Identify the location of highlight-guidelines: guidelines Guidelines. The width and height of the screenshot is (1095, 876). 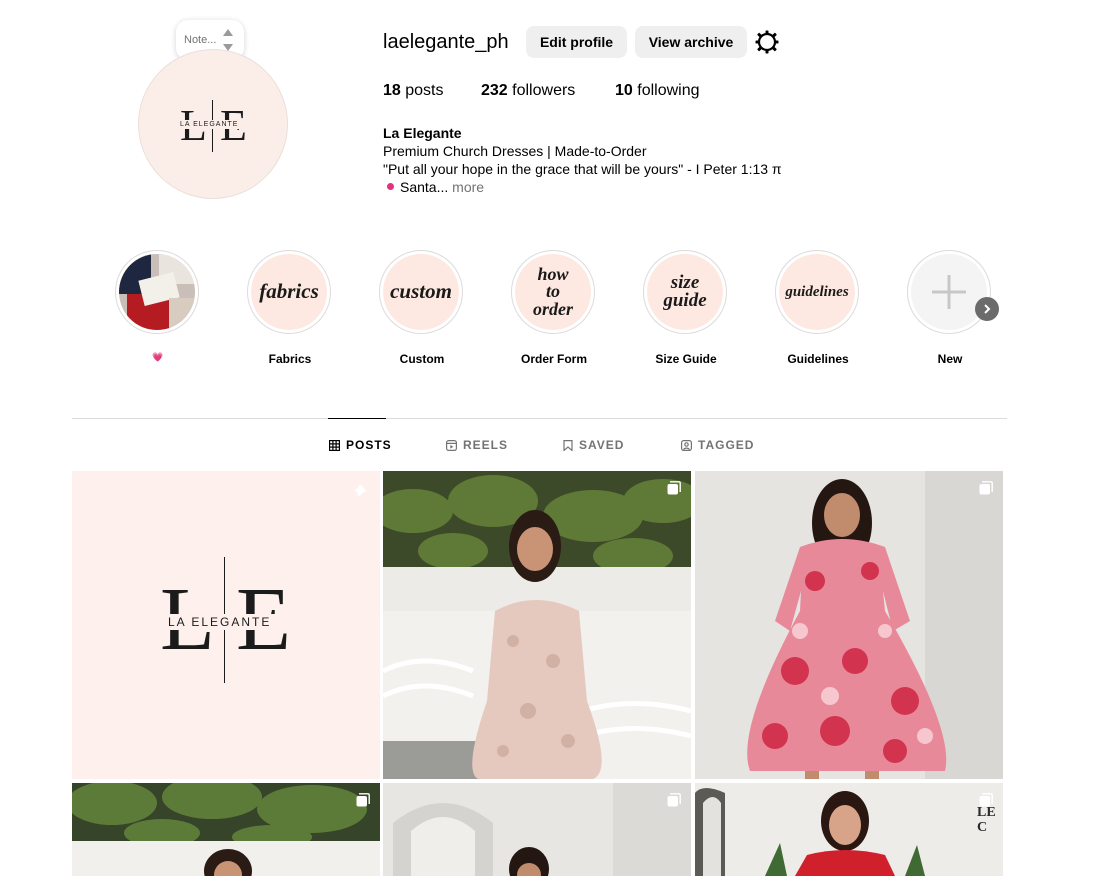
(818, 308).